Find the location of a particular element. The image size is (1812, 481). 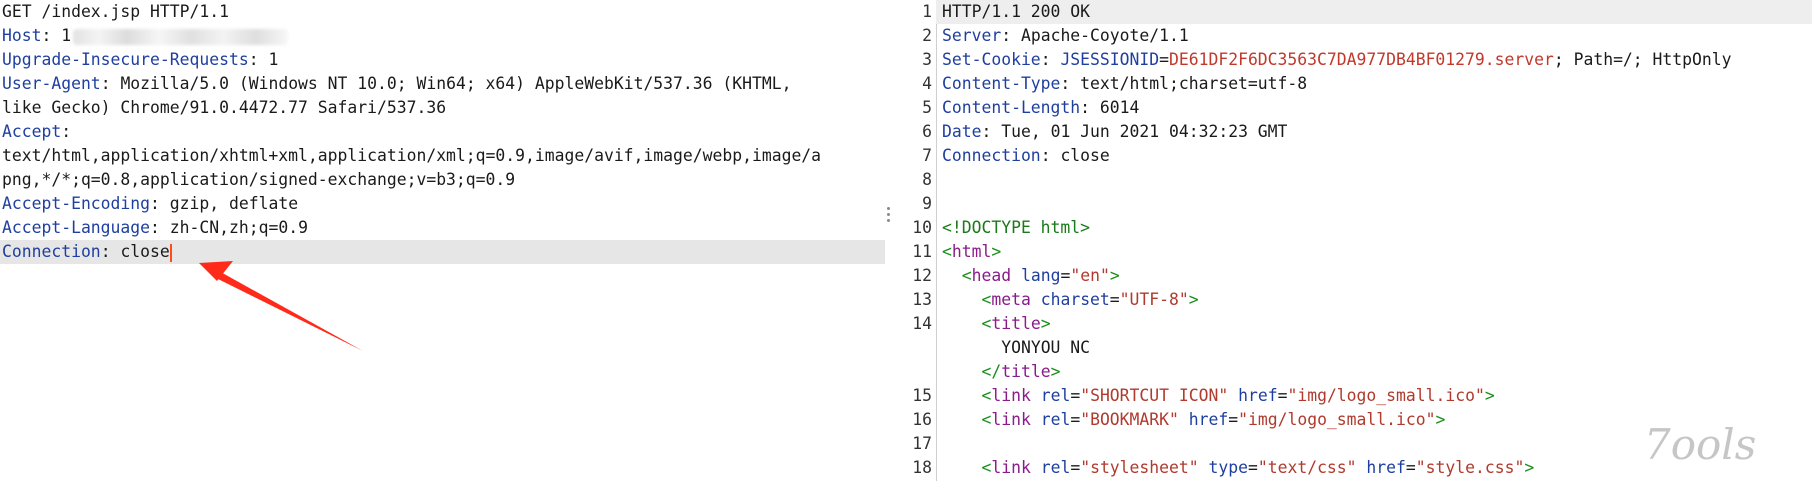

request-header-accept-encoding: Accept-Encoding: gzip, deflate is located at coordinates (442, 204).